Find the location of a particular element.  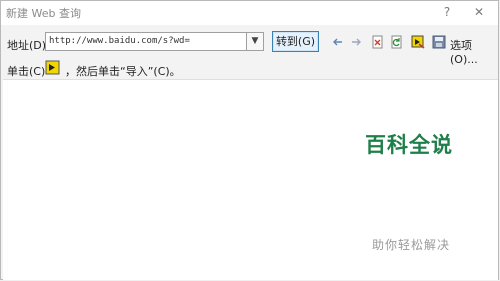

help-button: ? is located at coordinates (447, 12).